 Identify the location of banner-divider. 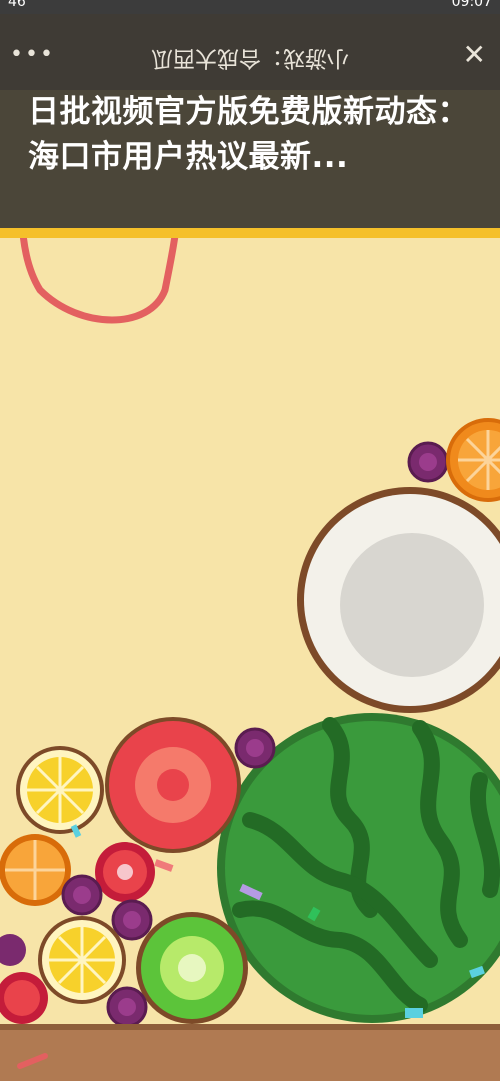
(250, 233).